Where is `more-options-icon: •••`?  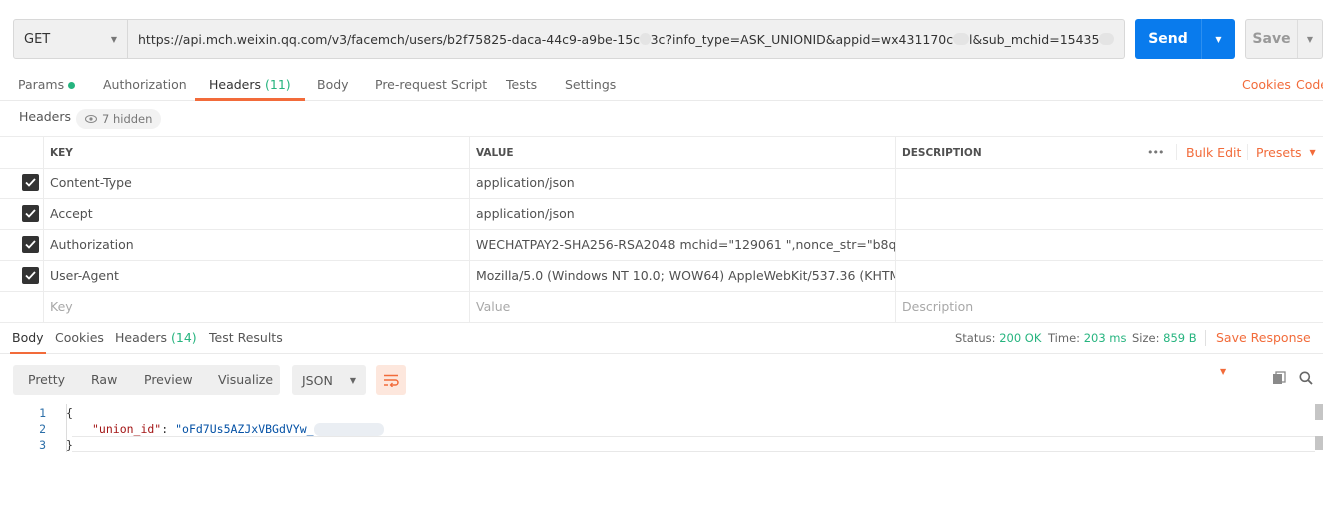
more-options-icon: ••• is located at coordinates (1158, 152).